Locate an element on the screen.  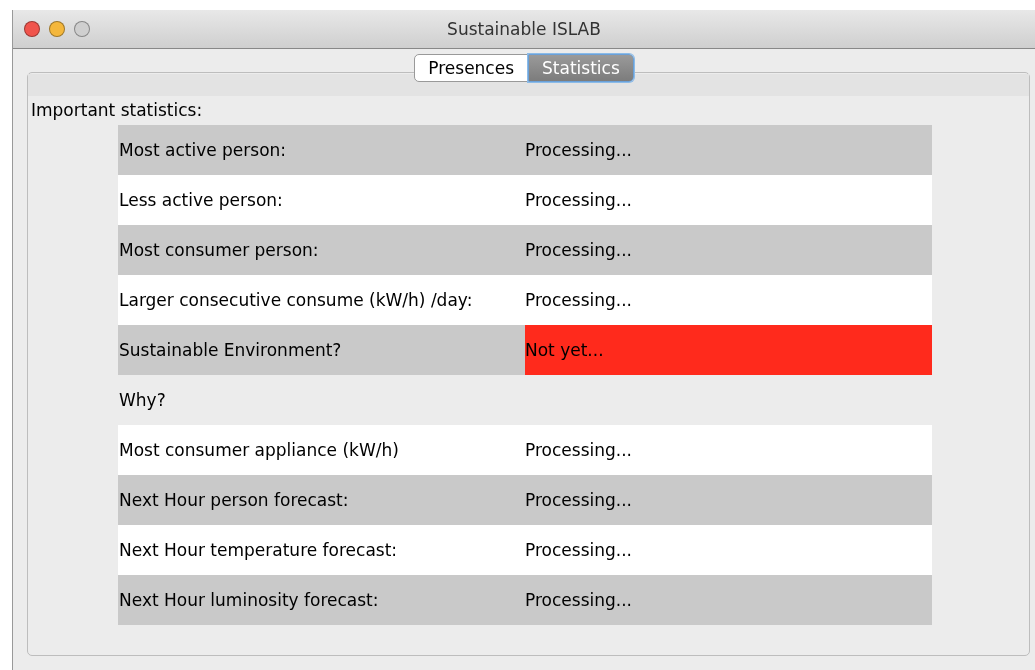
row-label: Next Hour luminosity forecast: is located at coordinates (249, 600).